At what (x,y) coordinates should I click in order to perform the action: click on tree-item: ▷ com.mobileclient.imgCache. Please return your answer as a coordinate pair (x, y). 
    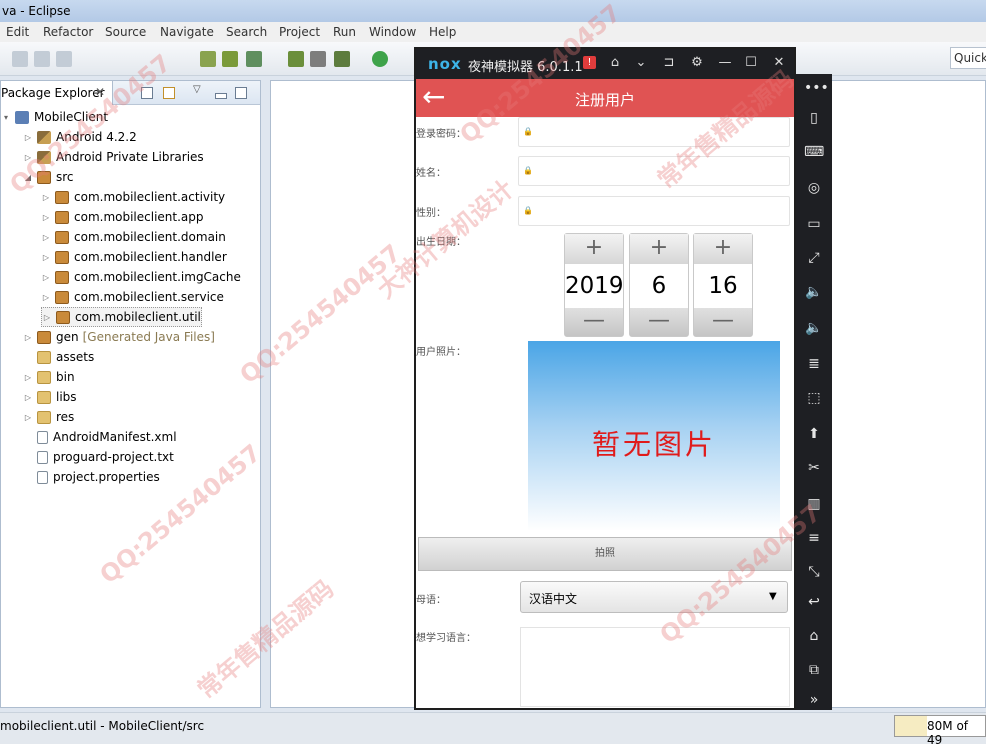
    Looking at the image, I should click on (141, 277).